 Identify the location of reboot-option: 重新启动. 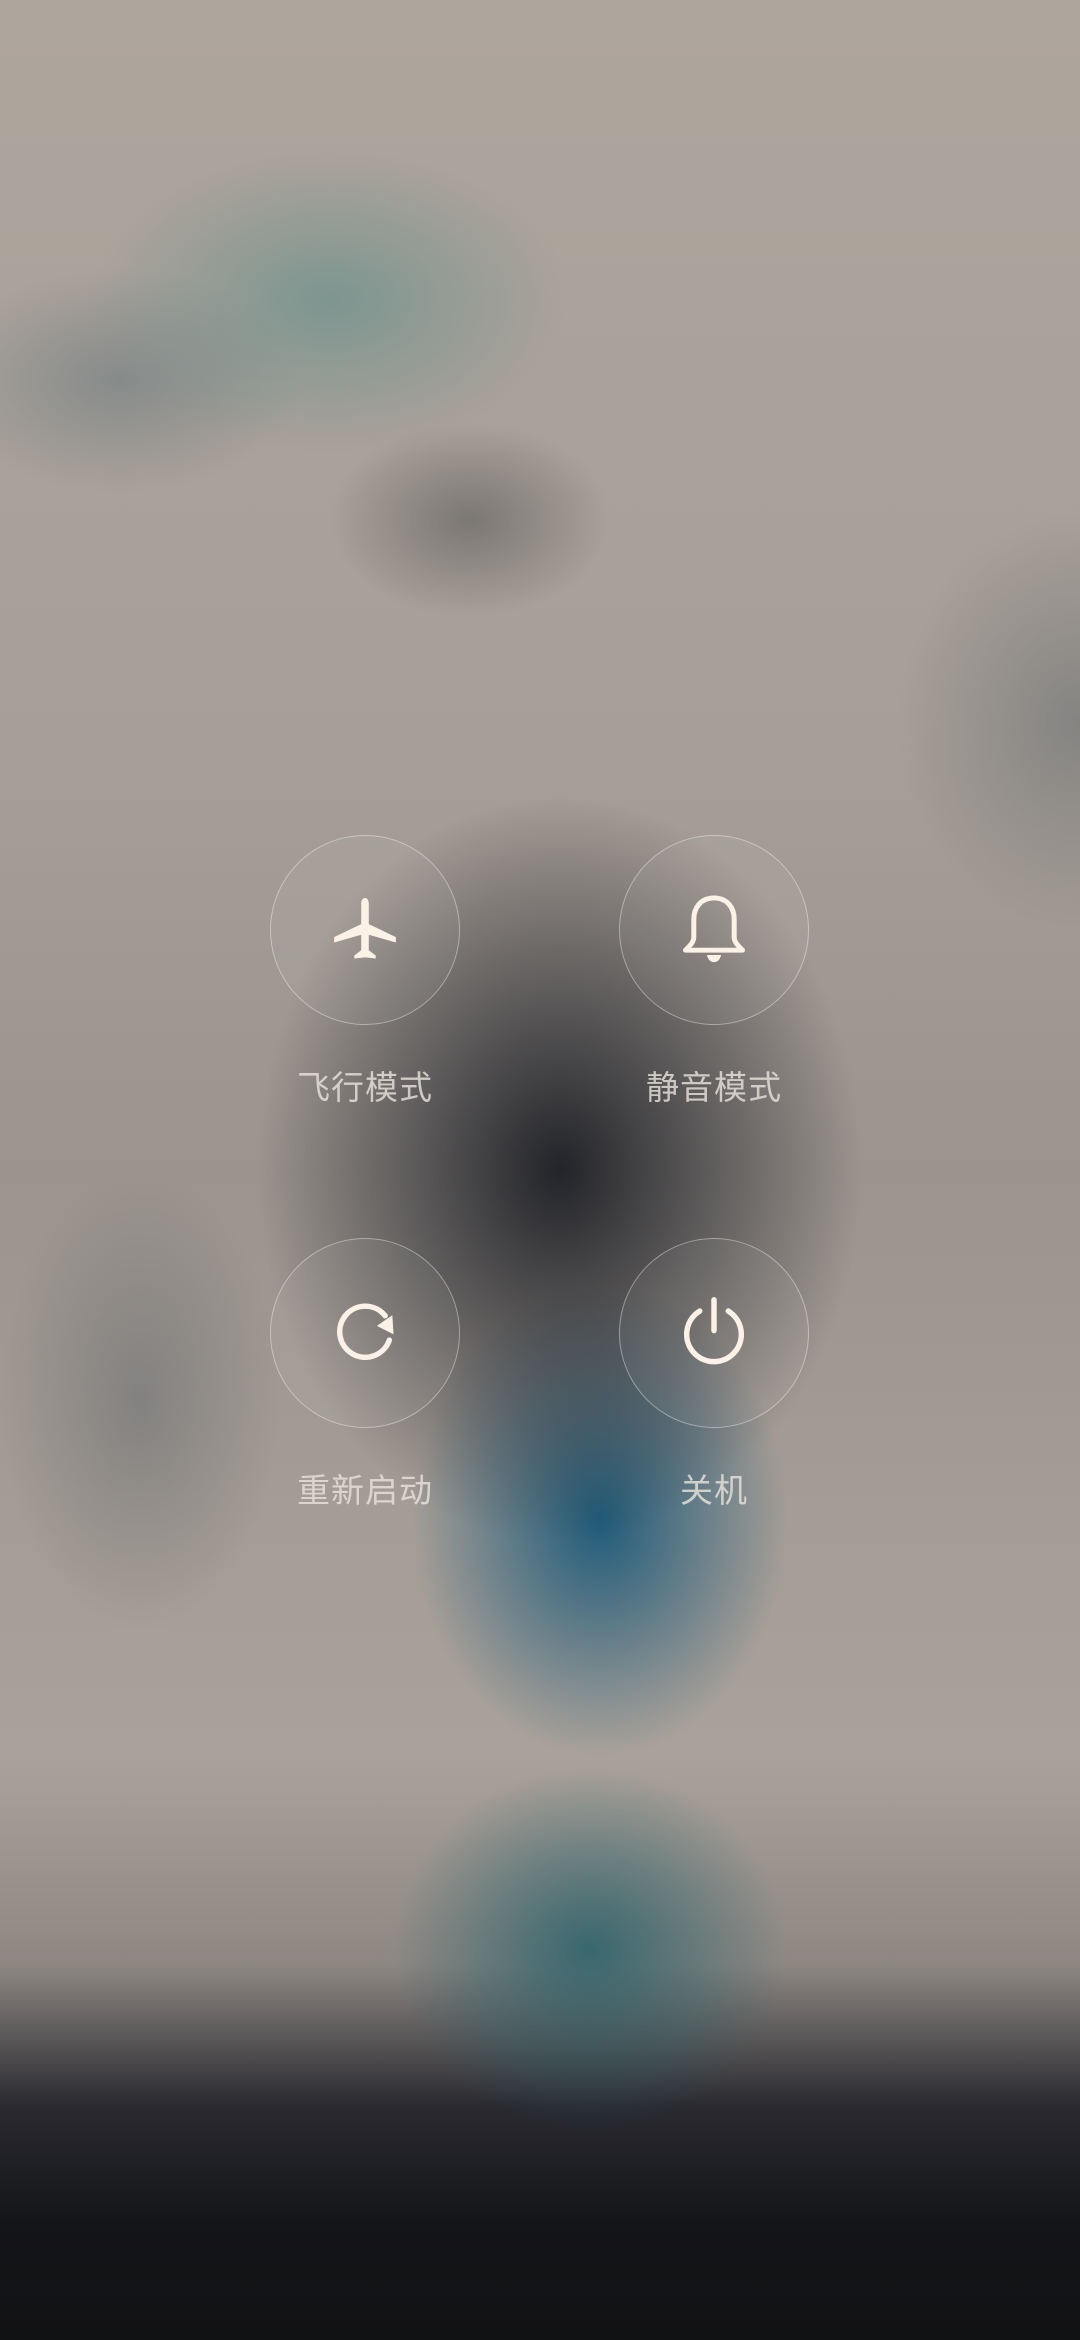
(365, 1375).